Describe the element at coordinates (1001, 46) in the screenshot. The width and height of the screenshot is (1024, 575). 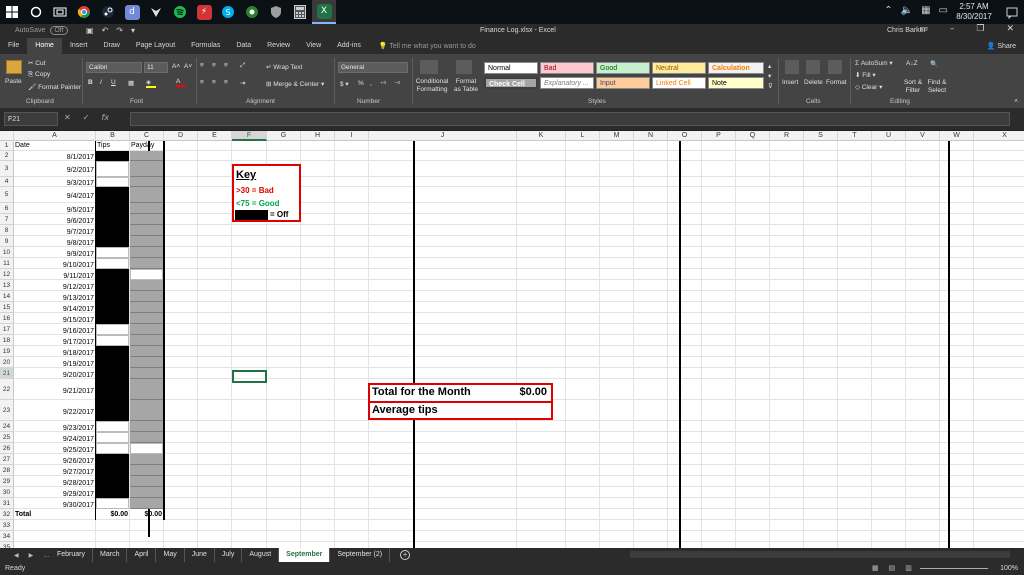
I see `share-button: 👤 Share` at that location.